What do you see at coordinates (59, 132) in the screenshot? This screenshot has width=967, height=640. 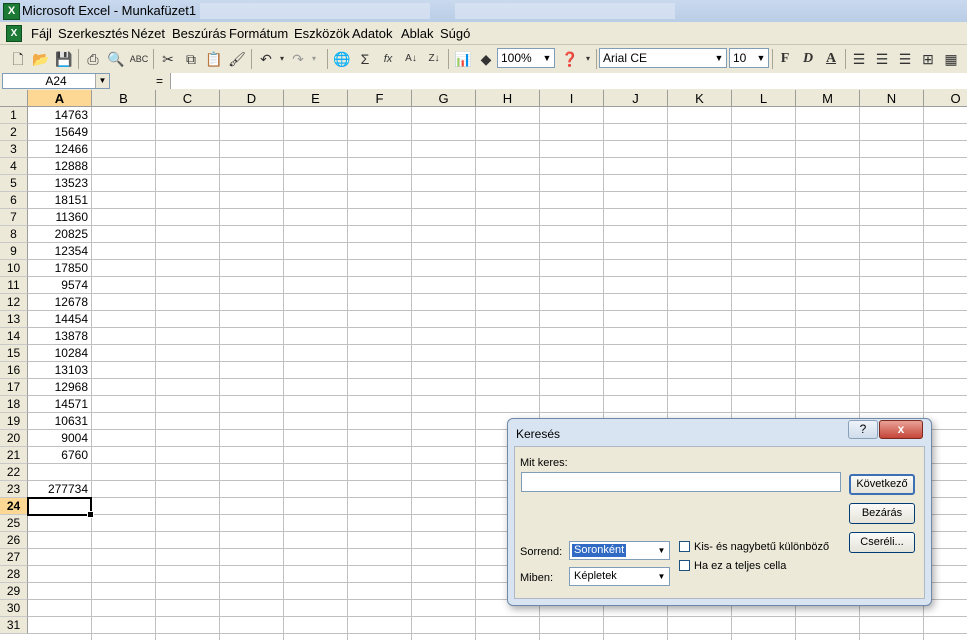 I see `cell-a2: 15649` at bounding box center [59, 132].